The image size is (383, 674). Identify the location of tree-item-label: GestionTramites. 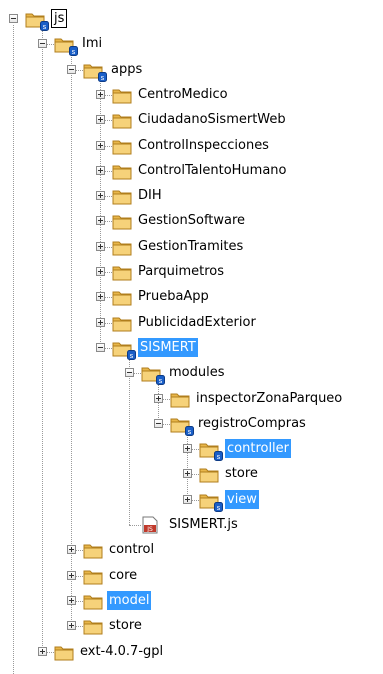
(190, 246).